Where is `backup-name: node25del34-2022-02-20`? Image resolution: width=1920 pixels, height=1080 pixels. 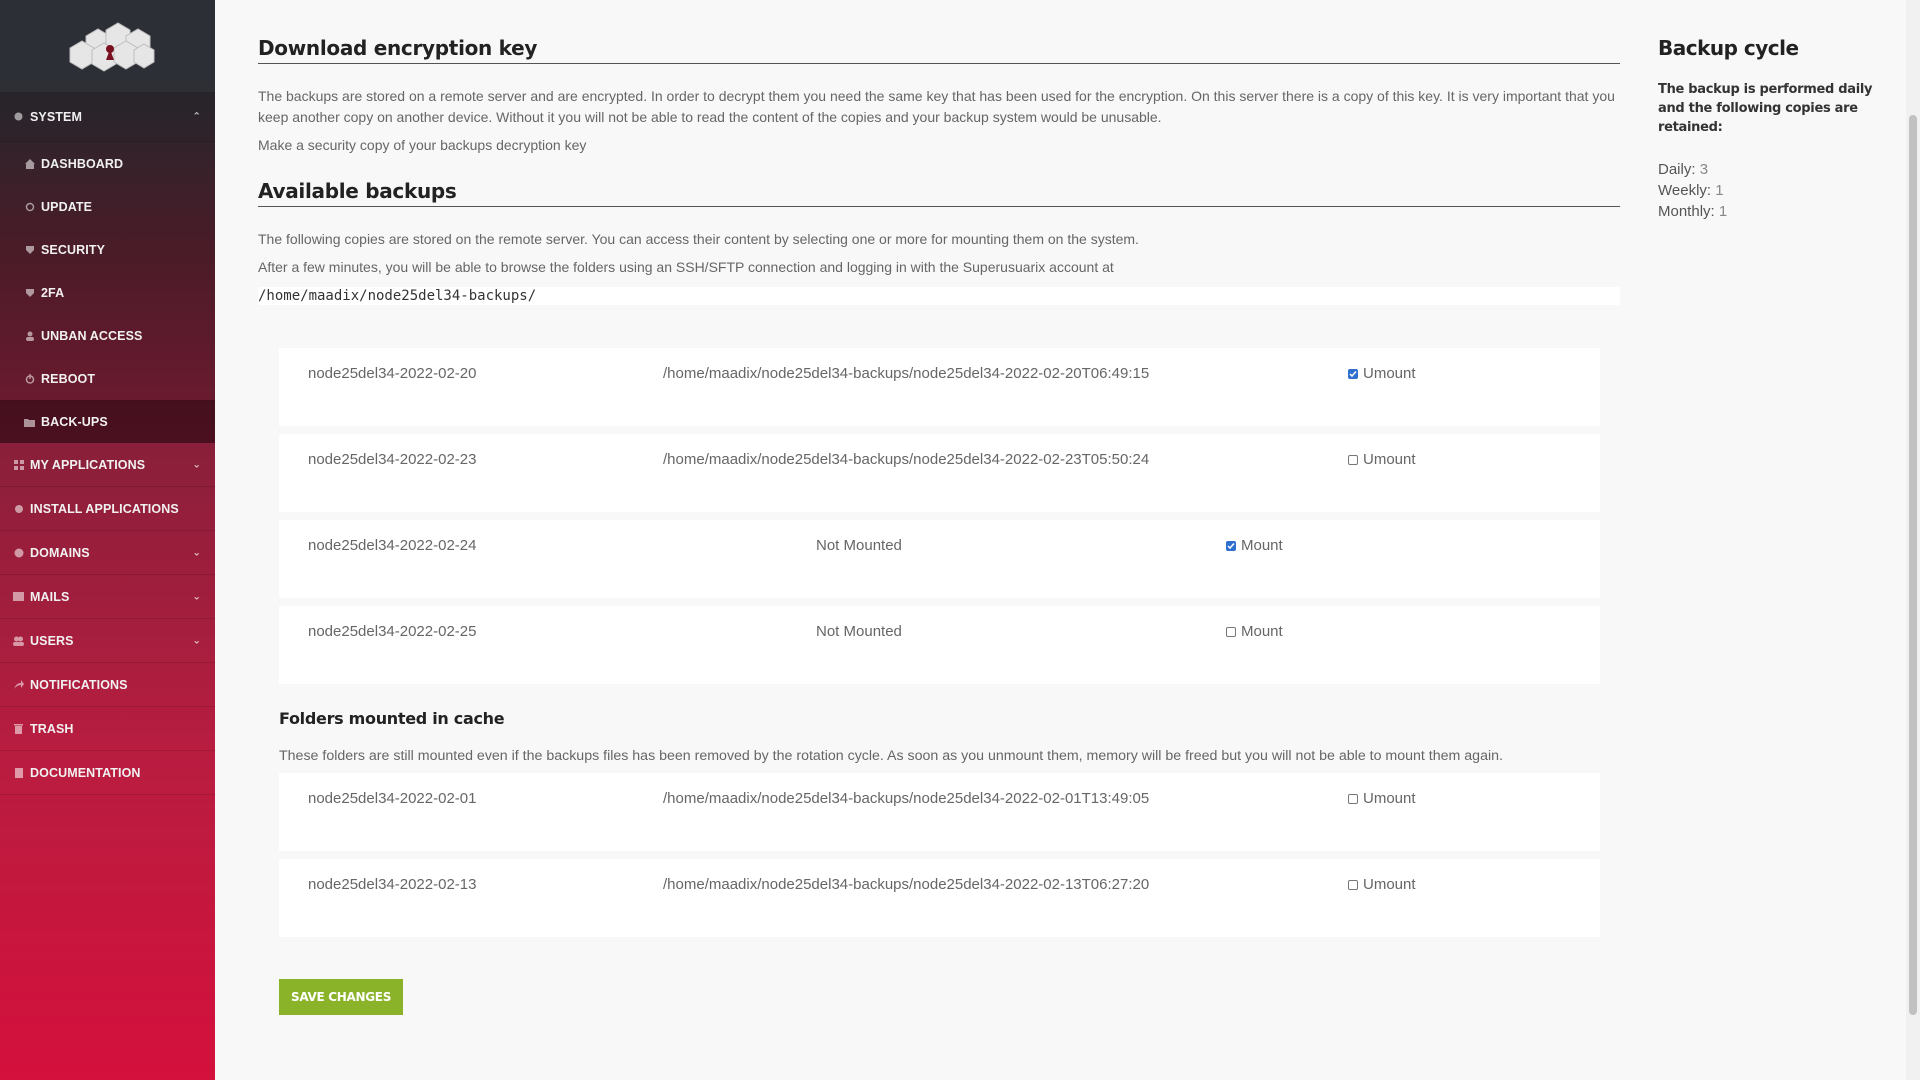
backup-name: node25del34-2022-02-20 is located at coordinates (392, 373).